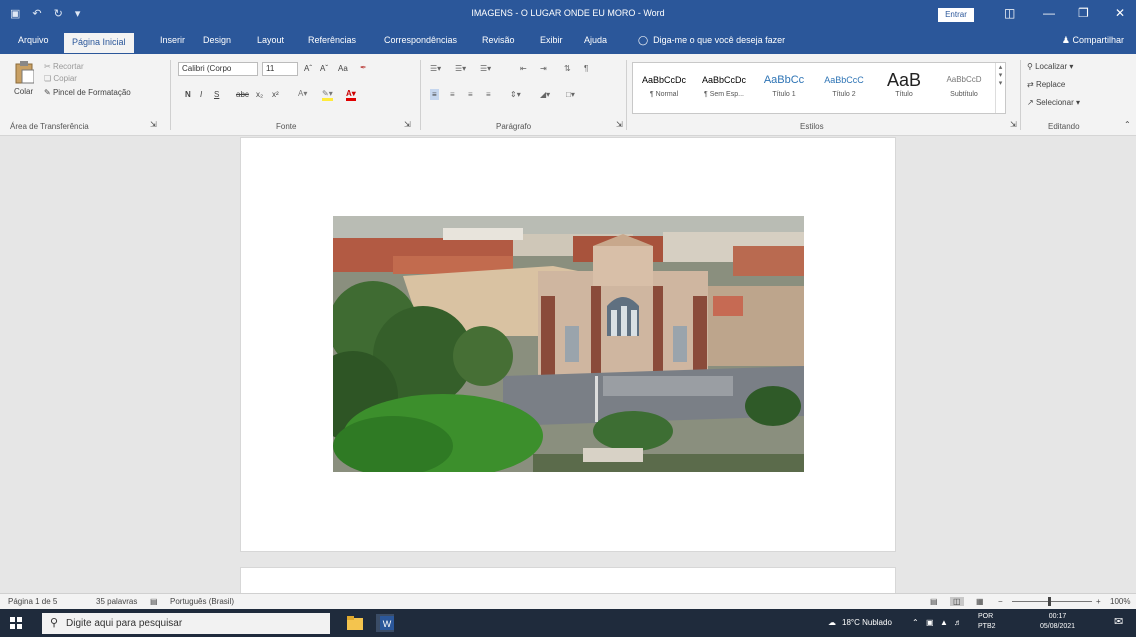 This screenshot has height=637, width=1136. Describe the element at coordinates (1098, 601) in the screenshot. I see `zoom-in-icon: +` at that location.